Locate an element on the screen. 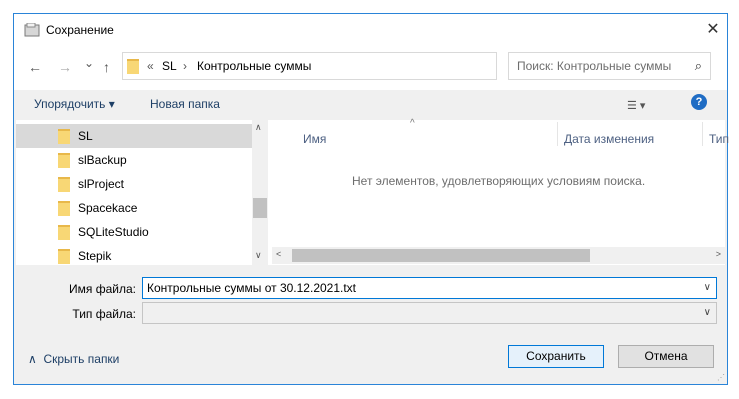  tree-item-slbackup: slBackup is located at coordinates (134, 160).